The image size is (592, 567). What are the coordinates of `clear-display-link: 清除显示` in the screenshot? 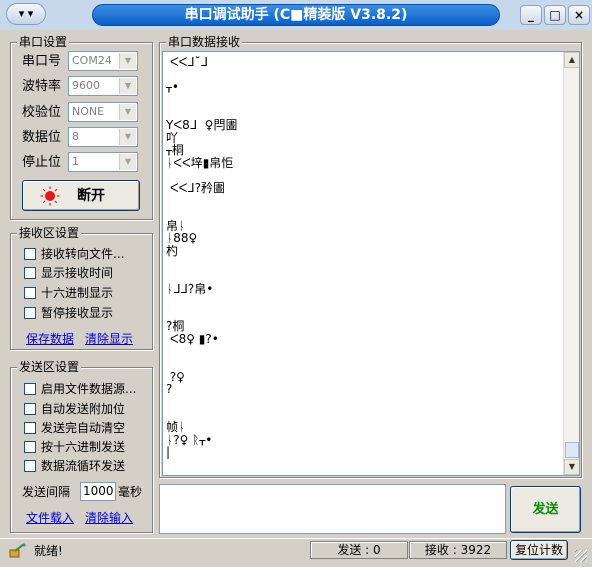 It's located at (109, 338).